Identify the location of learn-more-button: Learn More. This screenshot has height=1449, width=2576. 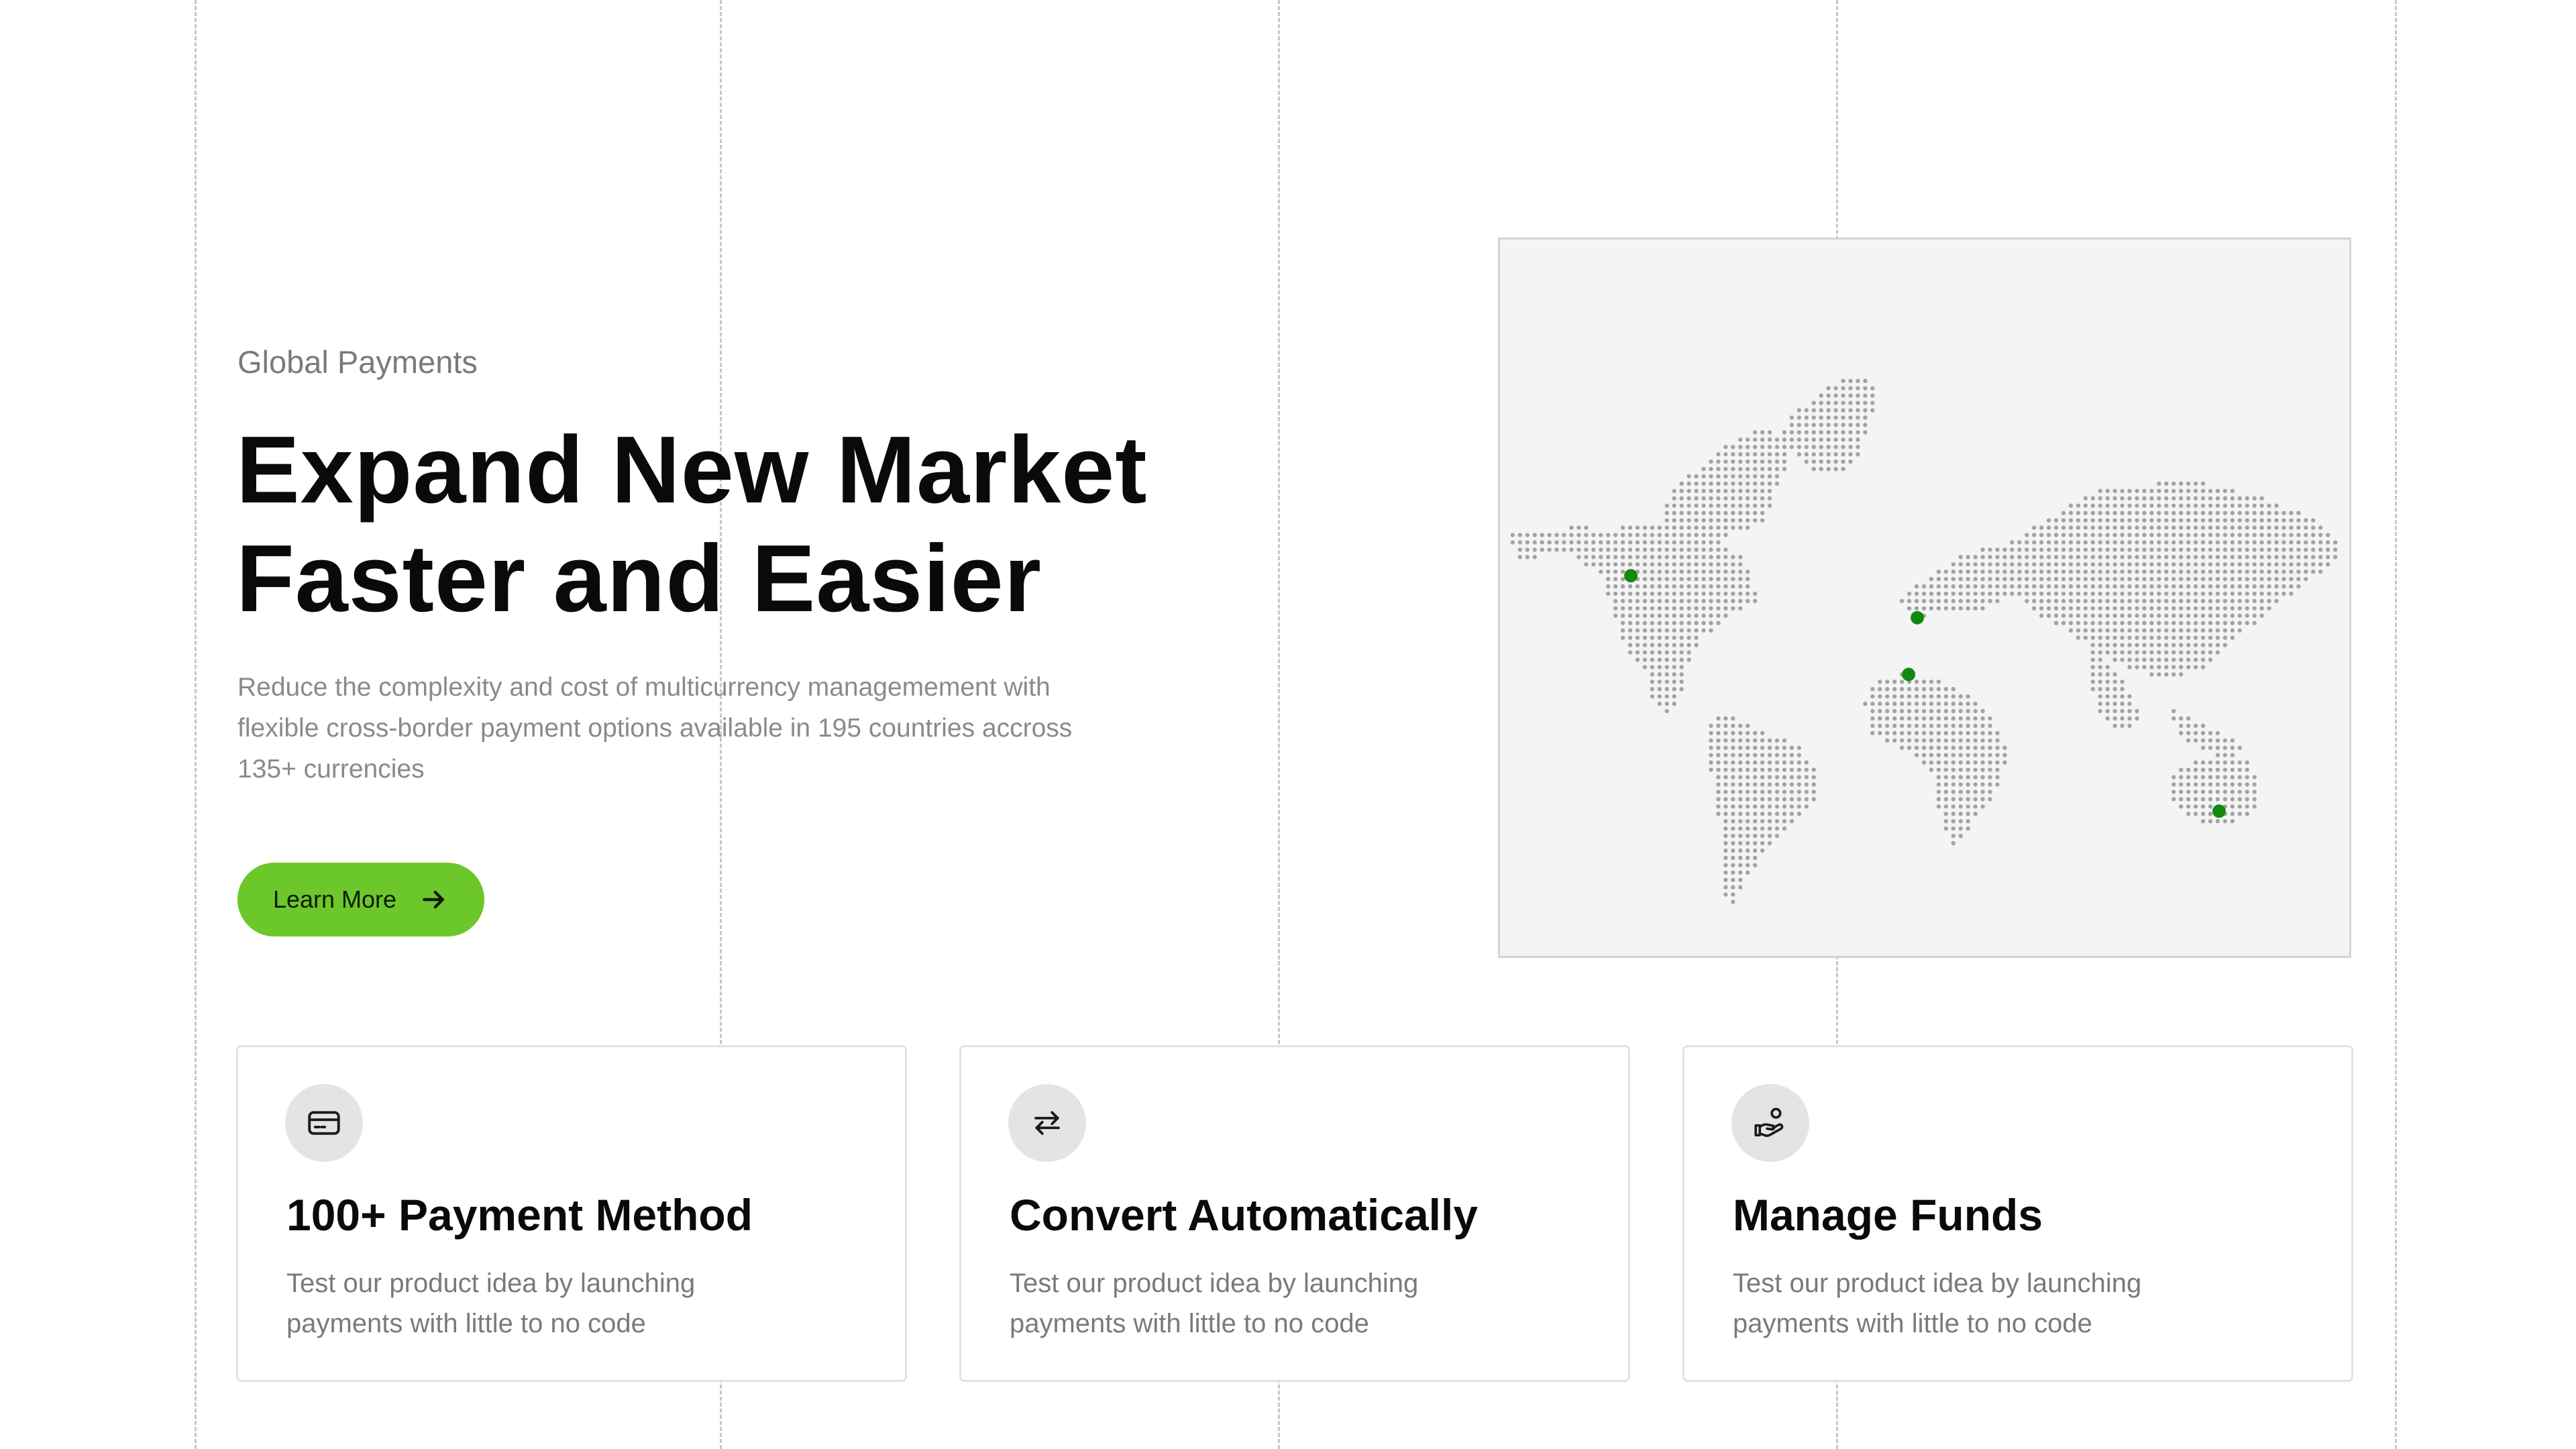
(360, 899).